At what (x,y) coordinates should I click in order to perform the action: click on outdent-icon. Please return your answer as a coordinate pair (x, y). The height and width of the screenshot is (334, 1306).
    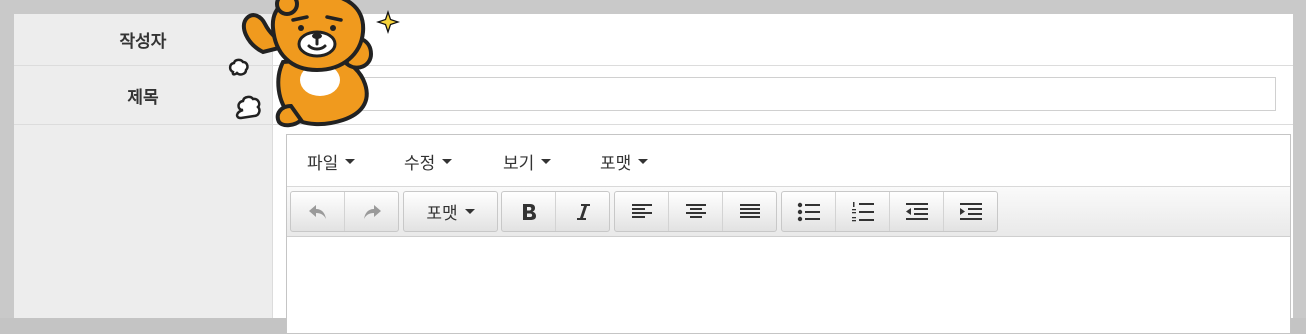
    Looking at the image, I should click on (916, 211).